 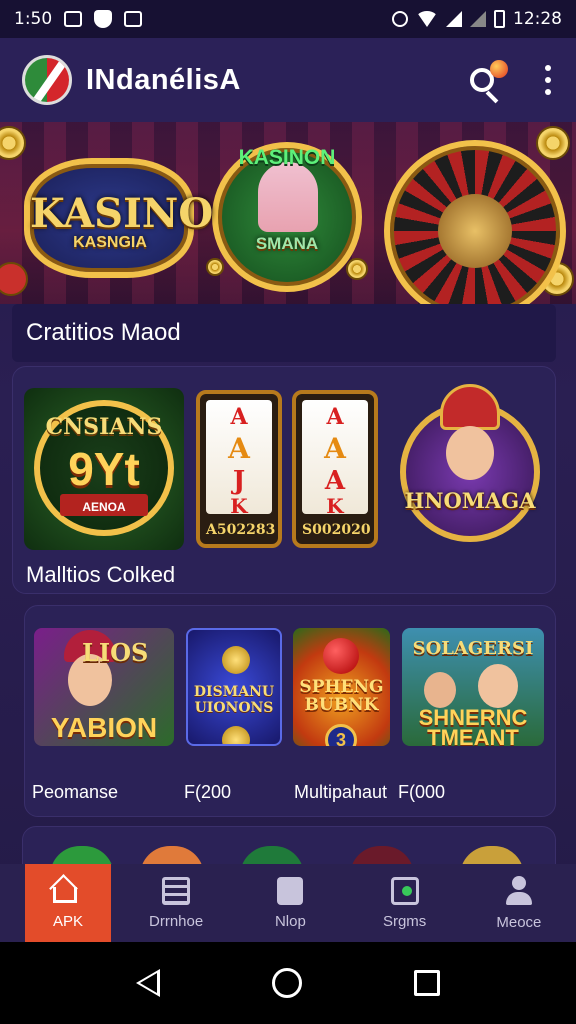 I want to click on game-tile-diamond: DISMANU UIONONS, so click(x=234, y=687).